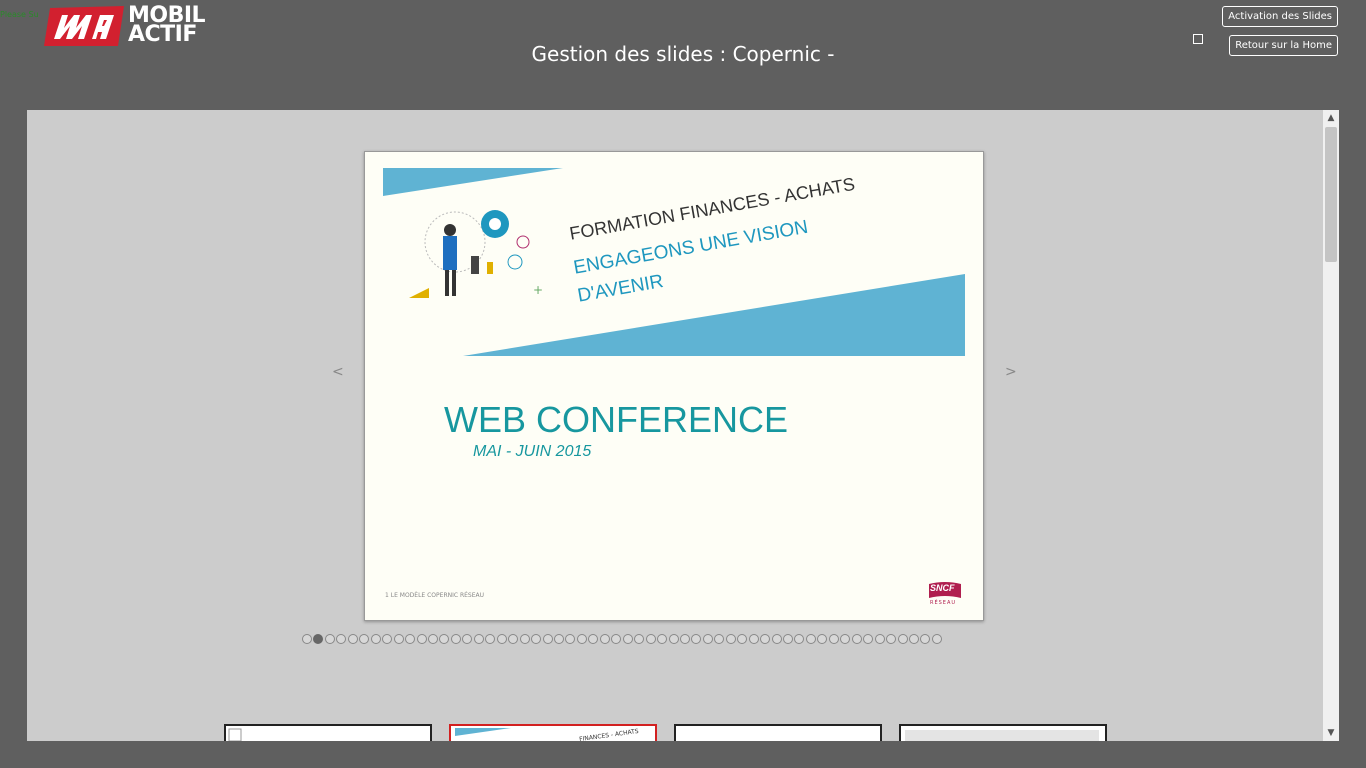  I want to click on slide-thumbnail-selected: FINANCES - ACHATS, so click(553, 732).